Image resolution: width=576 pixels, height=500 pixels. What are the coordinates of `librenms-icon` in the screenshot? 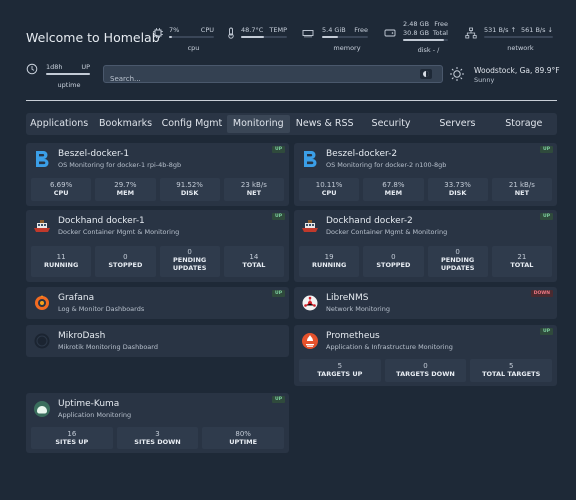 It's located at (310, 303).